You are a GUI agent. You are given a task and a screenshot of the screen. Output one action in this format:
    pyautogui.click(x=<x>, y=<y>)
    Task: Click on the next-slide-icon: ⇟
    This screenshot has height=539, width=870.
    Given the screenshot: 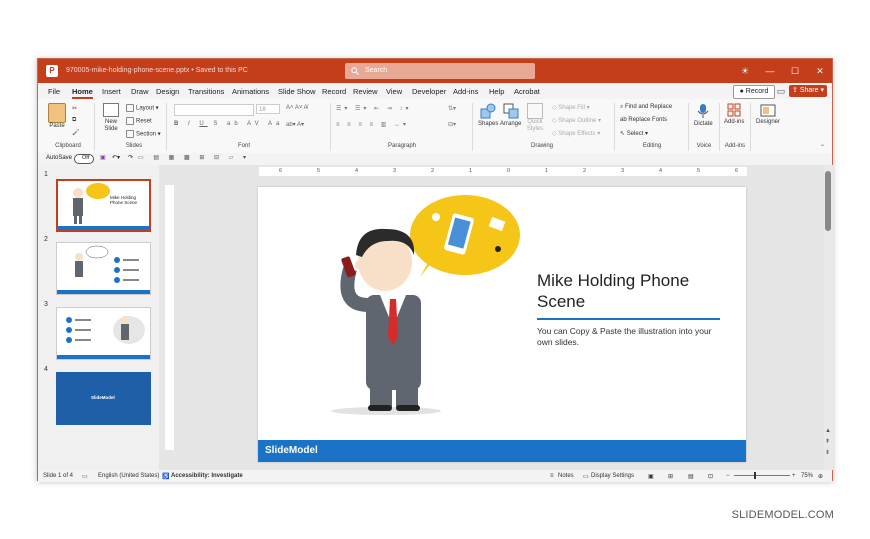 What is the action you would take?
    pyautogui.click(x=827, y=452)
    